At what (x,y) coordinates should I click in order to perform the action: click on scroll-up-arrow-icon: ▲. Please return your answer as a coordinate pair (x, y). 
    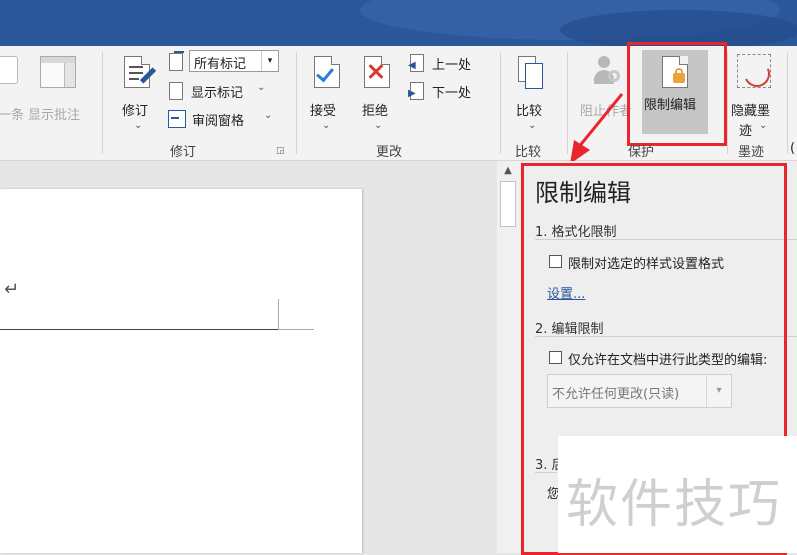
    Looking at the image, I should click on (508, 171).